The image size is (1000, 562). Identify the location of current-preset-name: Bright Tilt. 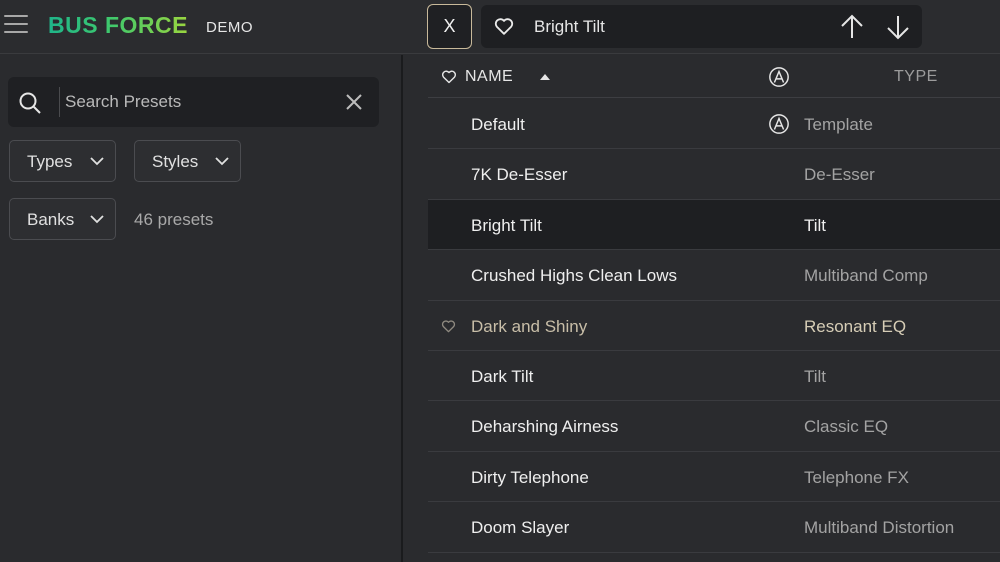
(569, 27).